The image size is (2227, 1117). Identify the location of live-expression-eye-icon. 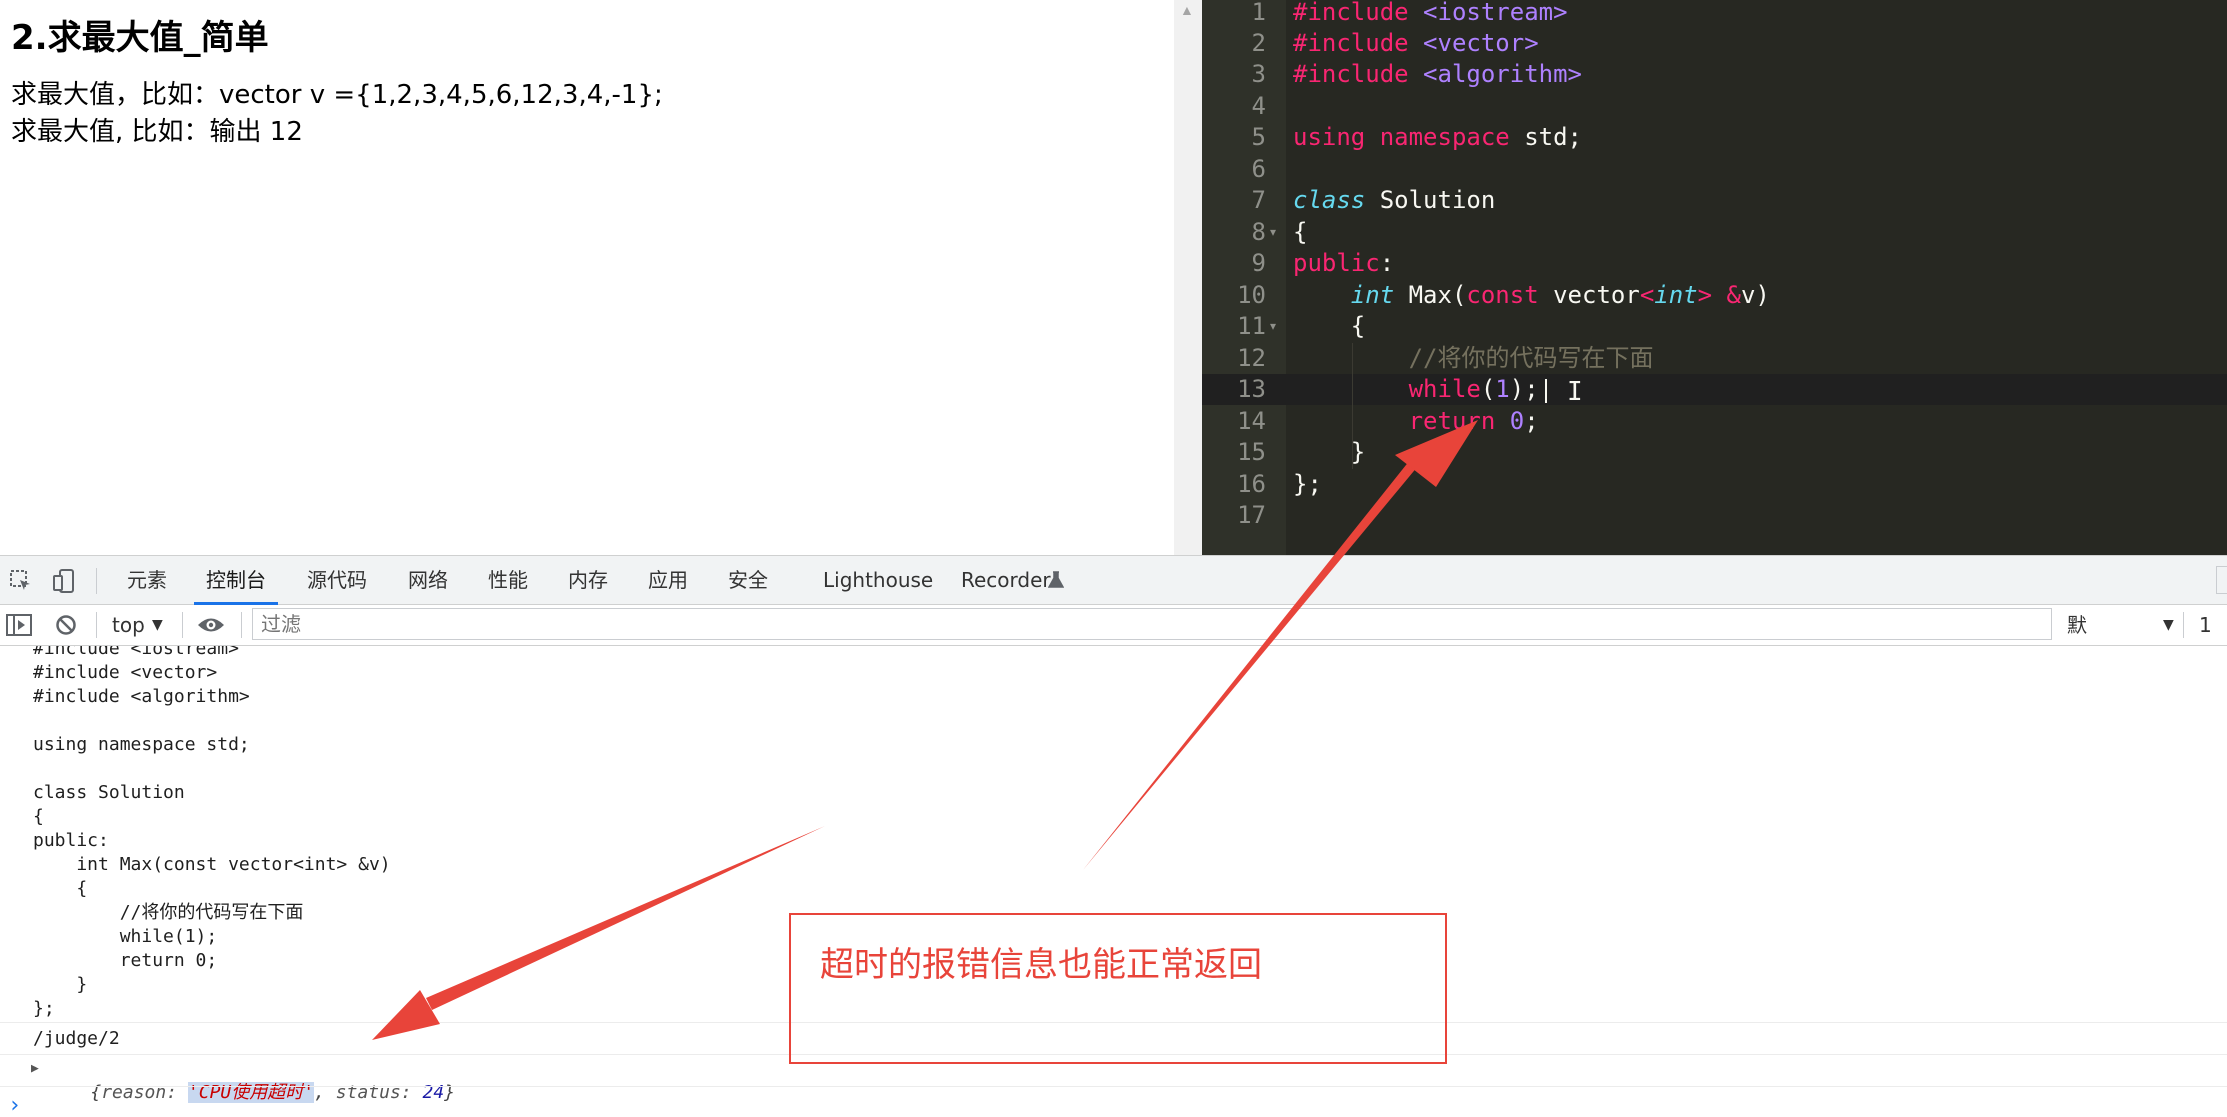
(211, 625).